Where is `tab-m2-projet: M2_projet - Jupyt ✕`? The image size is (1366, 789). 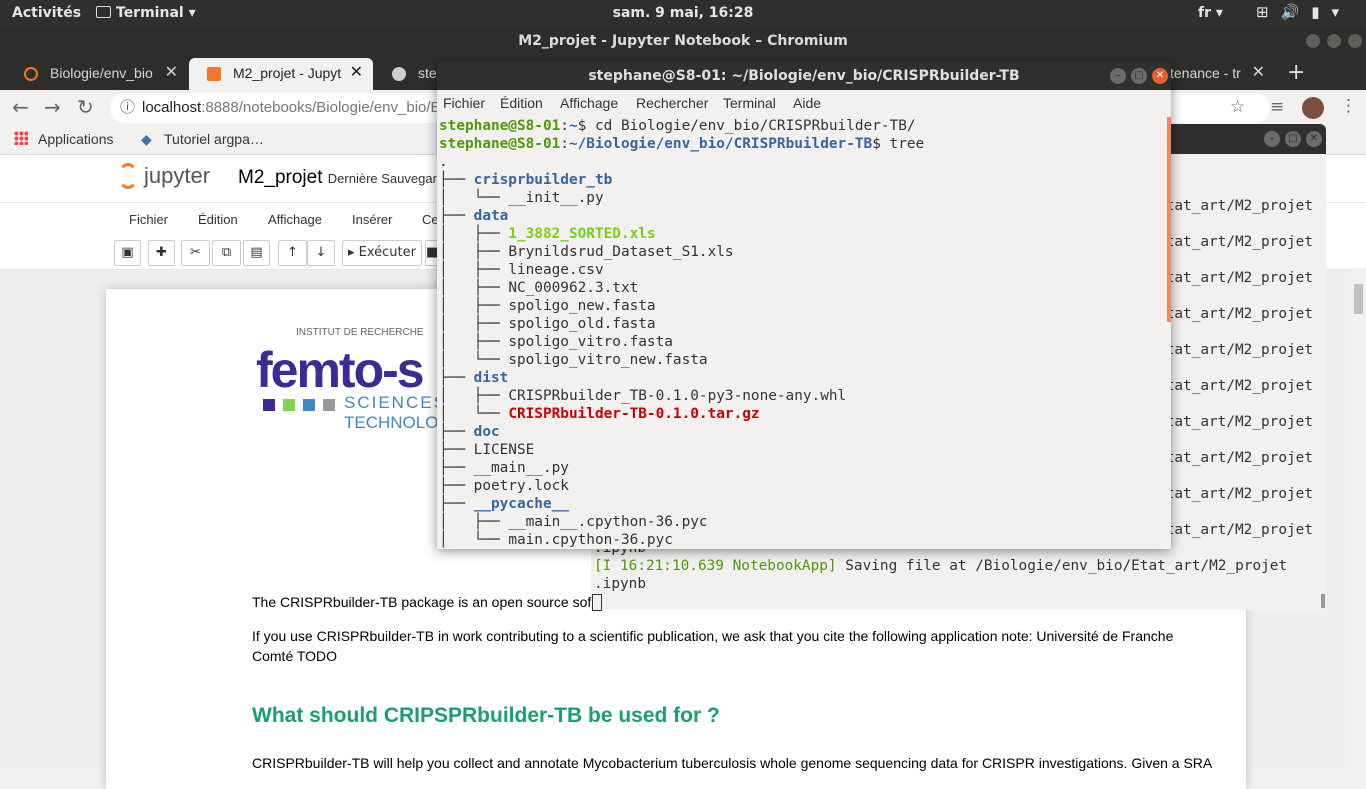
tab-m2-projet: M2_projet - Jupyt ✕ is located at coordinates (281, 74).